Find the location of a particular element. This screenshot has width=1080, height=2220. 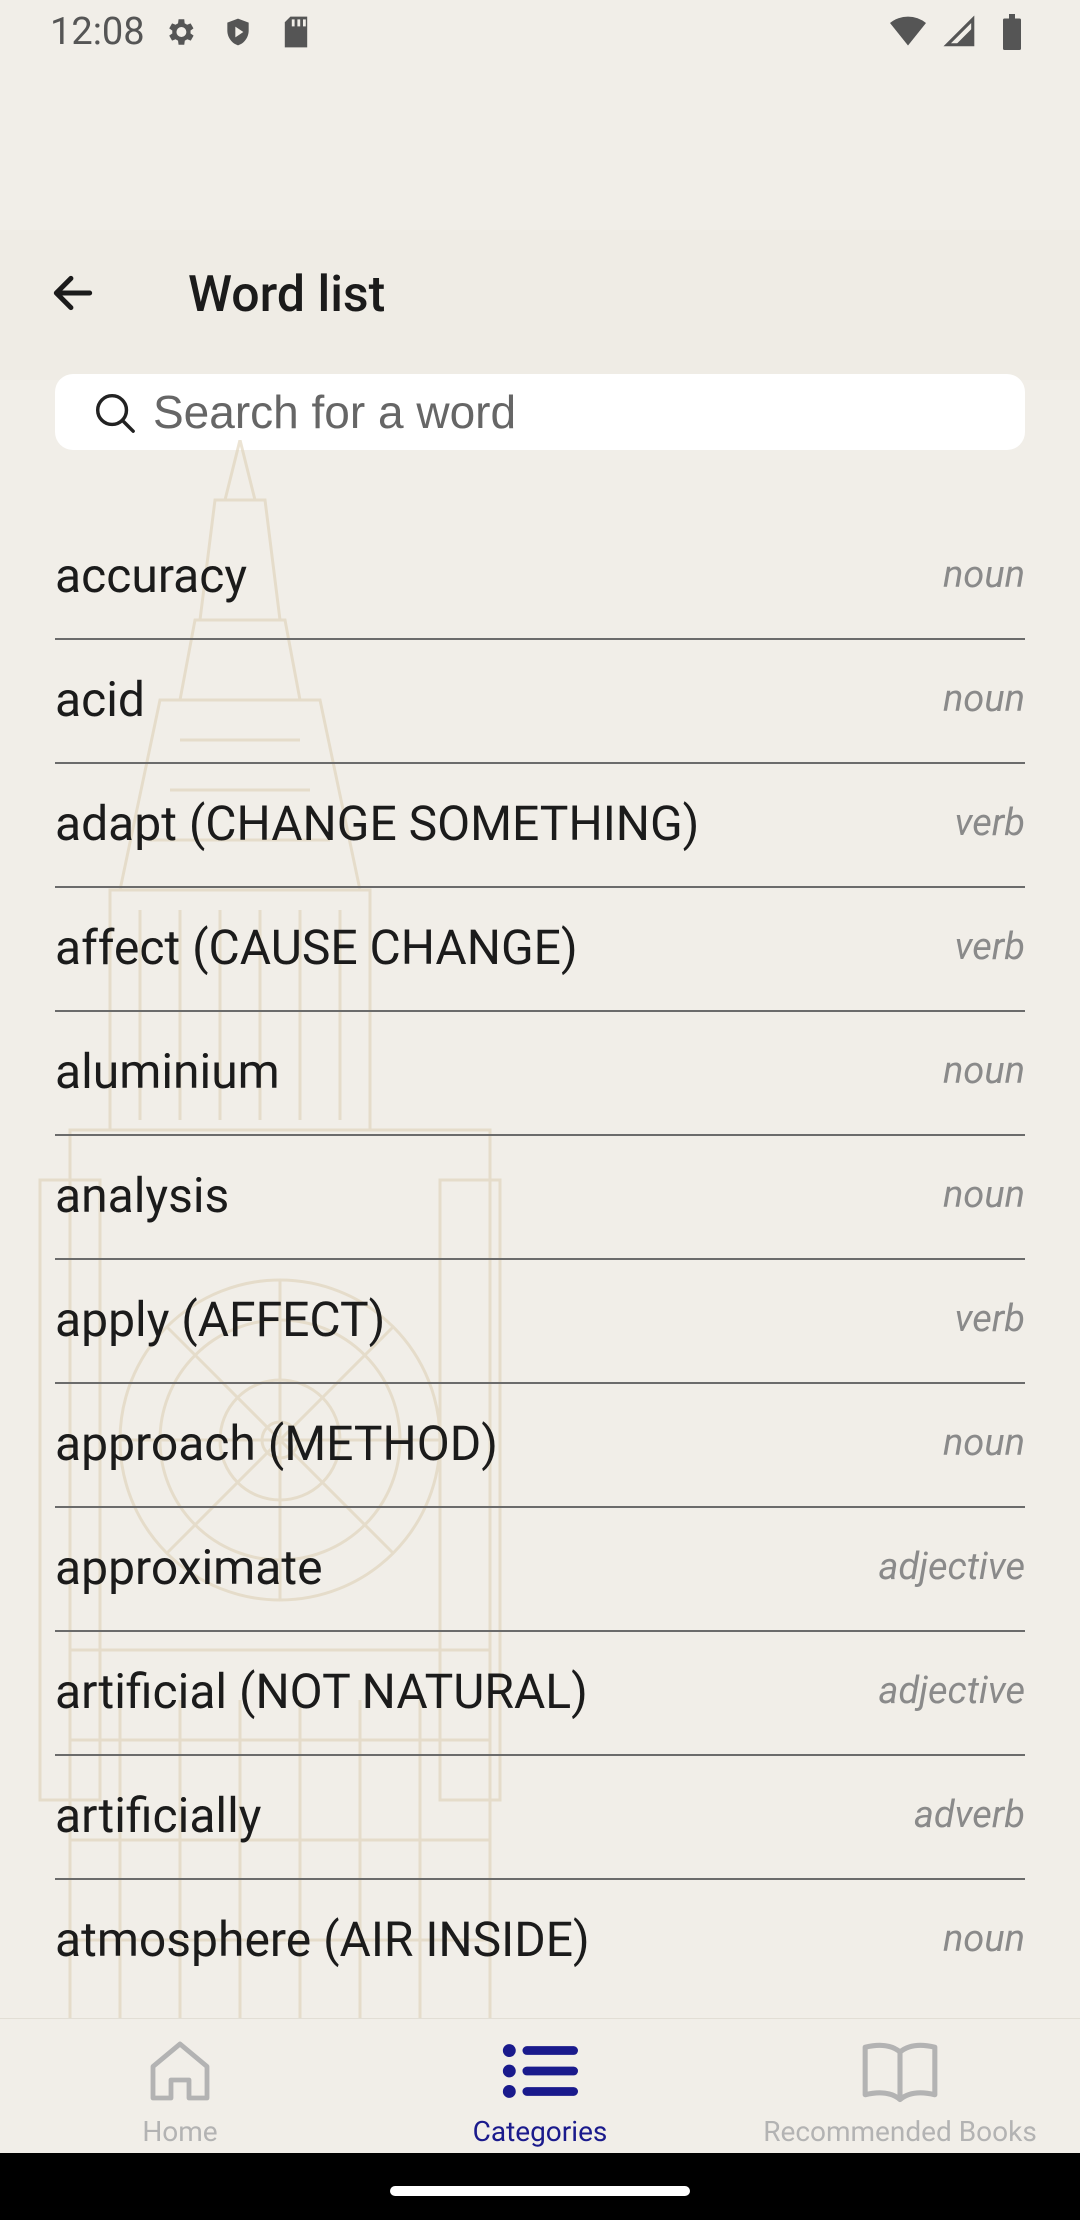

word-text: artificially is located at coordinates (158, 1815).